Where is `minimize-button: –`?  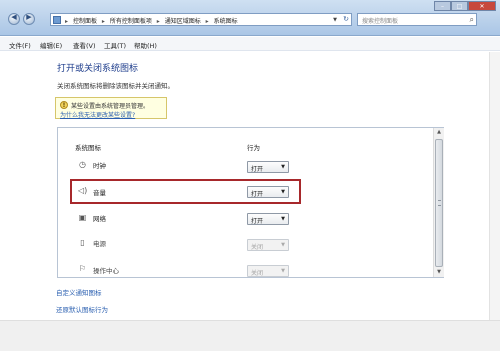 minimize-button: – is located at coordinates (442, 6).